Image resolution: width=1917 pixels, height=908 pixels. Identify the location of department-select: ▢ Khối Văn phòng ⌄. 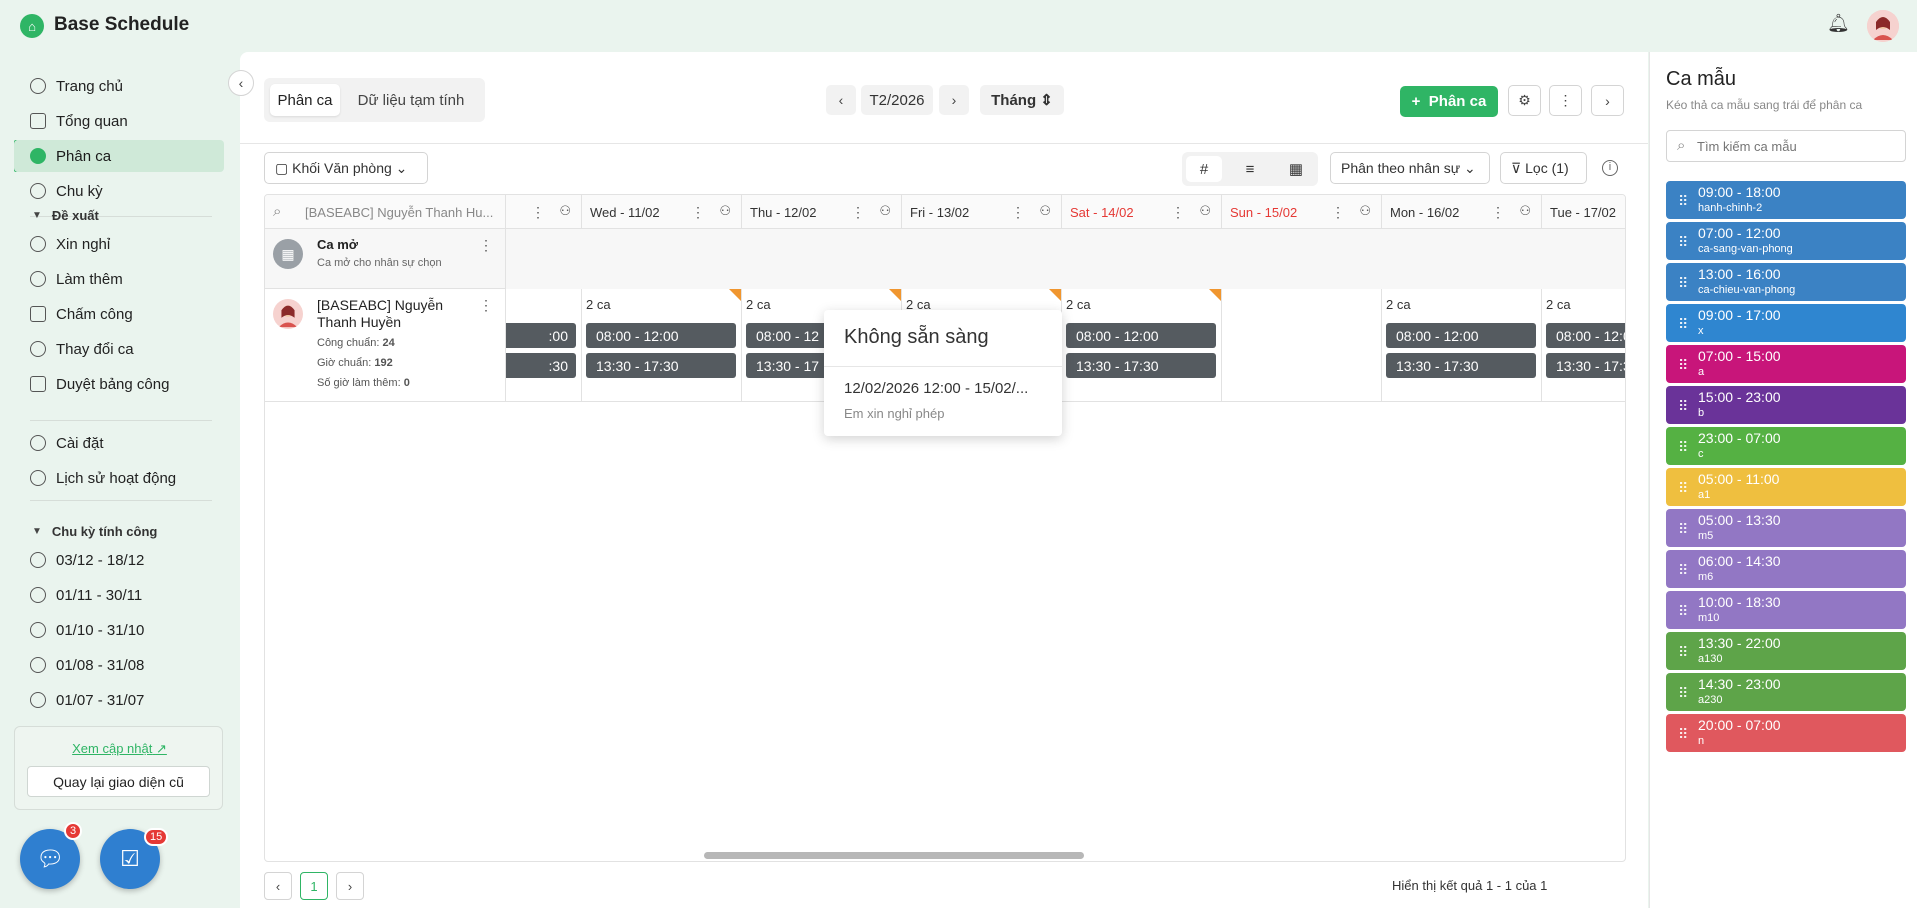
(346, 168).